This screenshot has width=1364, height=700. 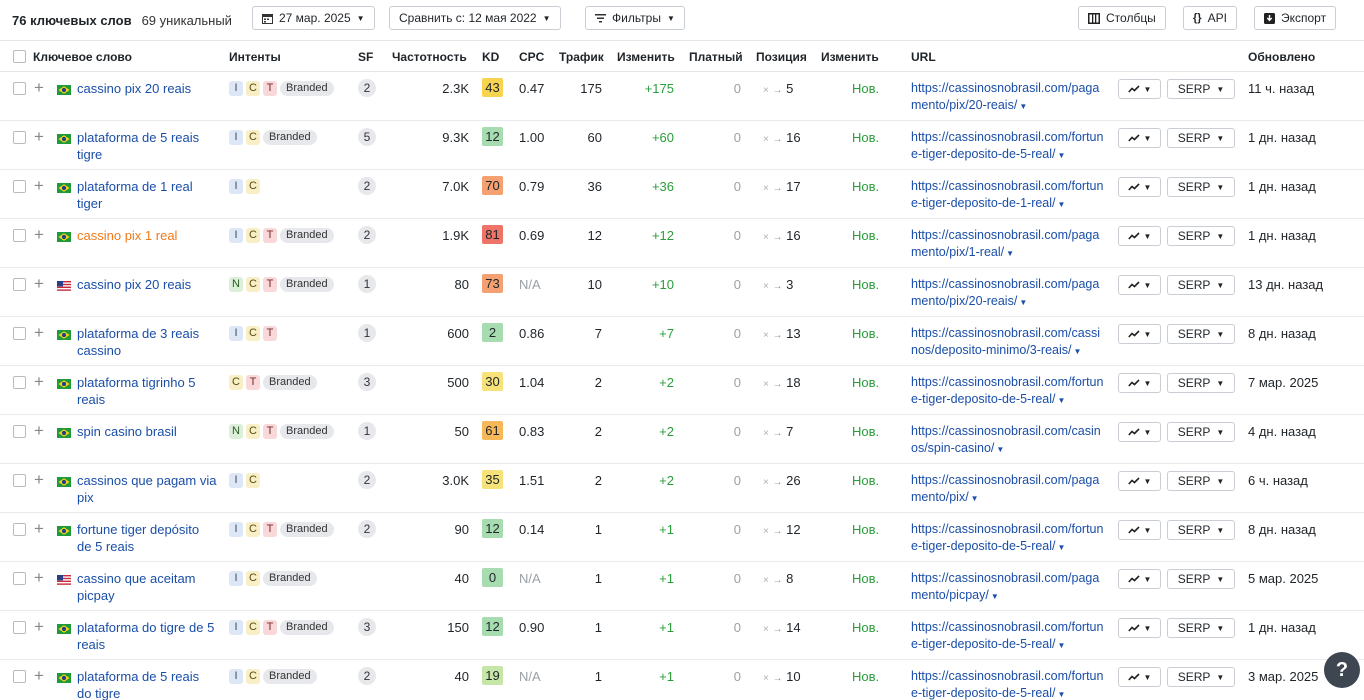 I want to click on keyword-link: plataforma do tigre de 5 reais, so click(x=147, y=636).